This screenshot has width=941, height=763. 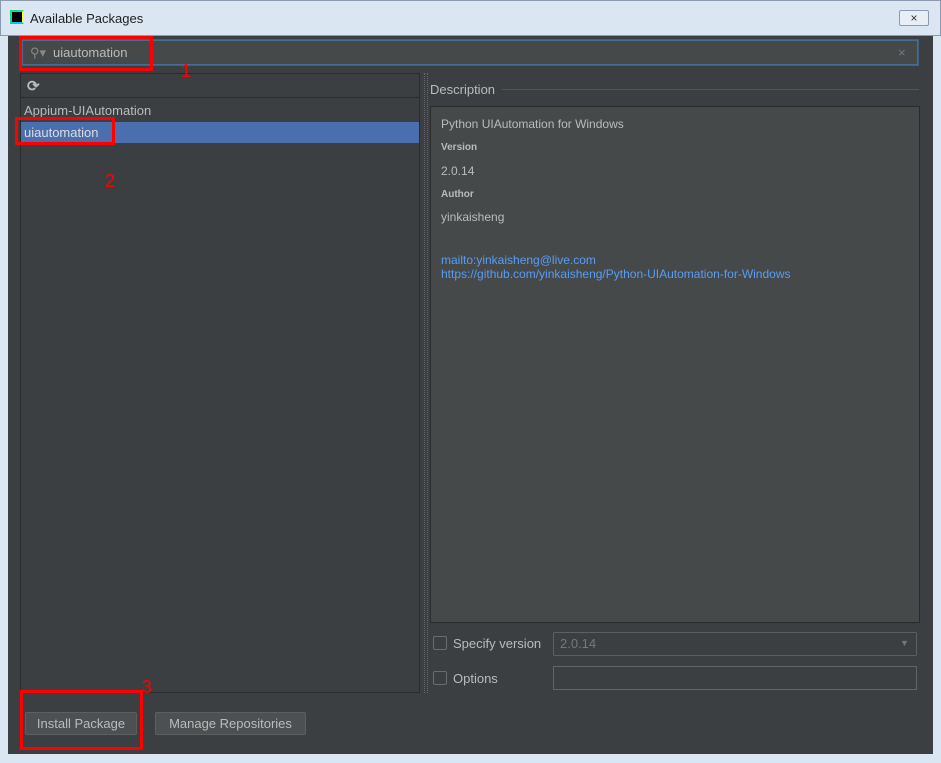 What do you see at coordinates (230, 723) in the screenshot?
I see `manage-repositories-button: Manage Repositories` at bounding box center [230, 723].